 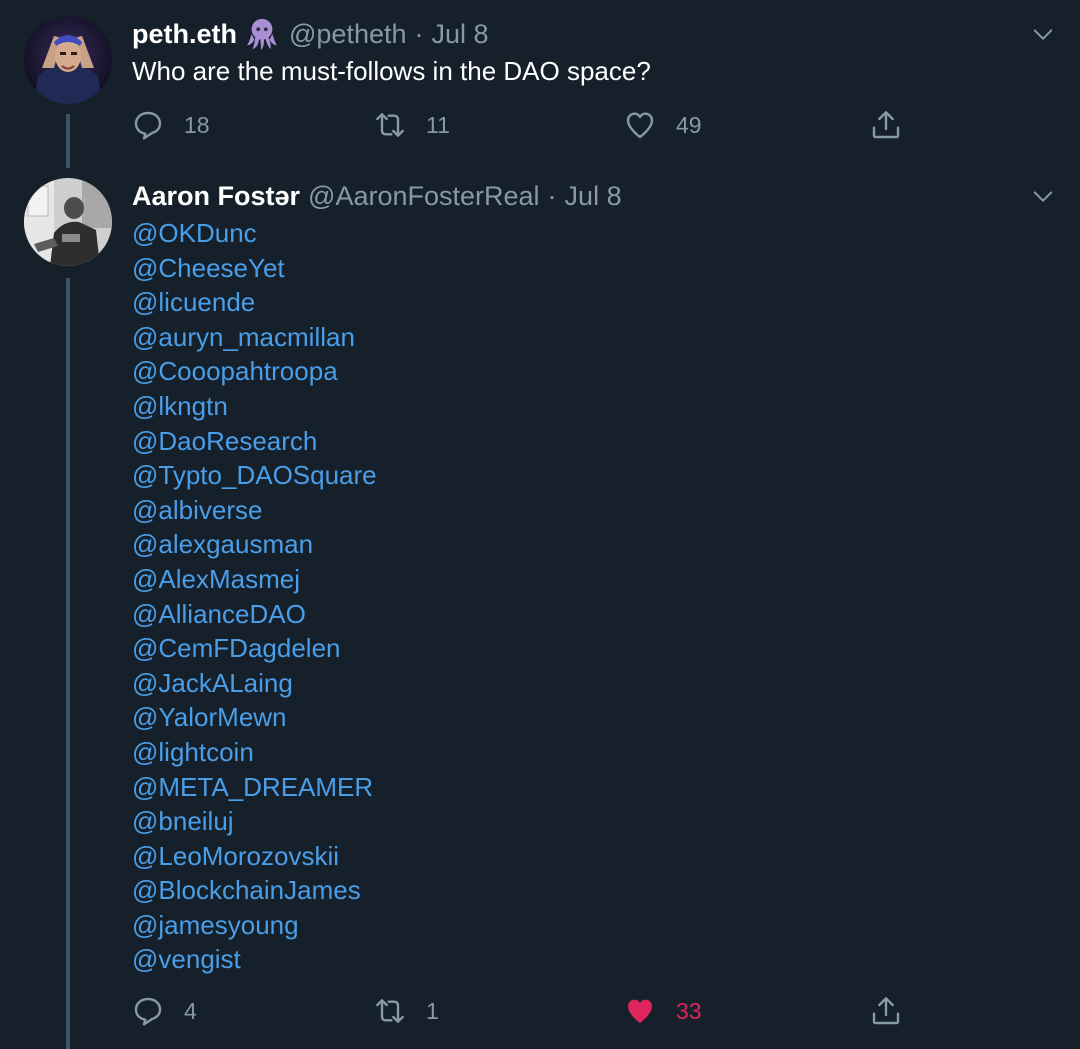 I want to click on mention-link: @AlexMasmej, so click(x=254, y=579).